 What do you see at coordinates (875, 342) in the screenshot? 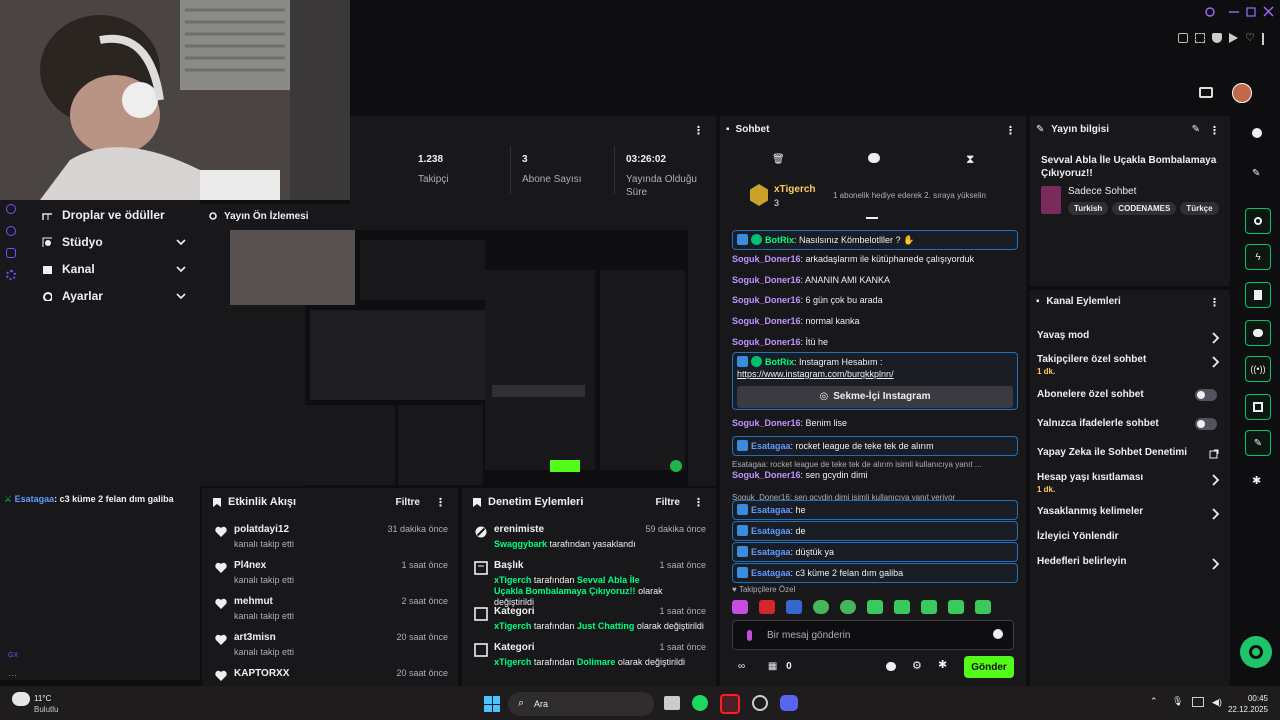
I see `chat-message: Soguk_Doner16: İtü he` at bounding box center [875, 342].